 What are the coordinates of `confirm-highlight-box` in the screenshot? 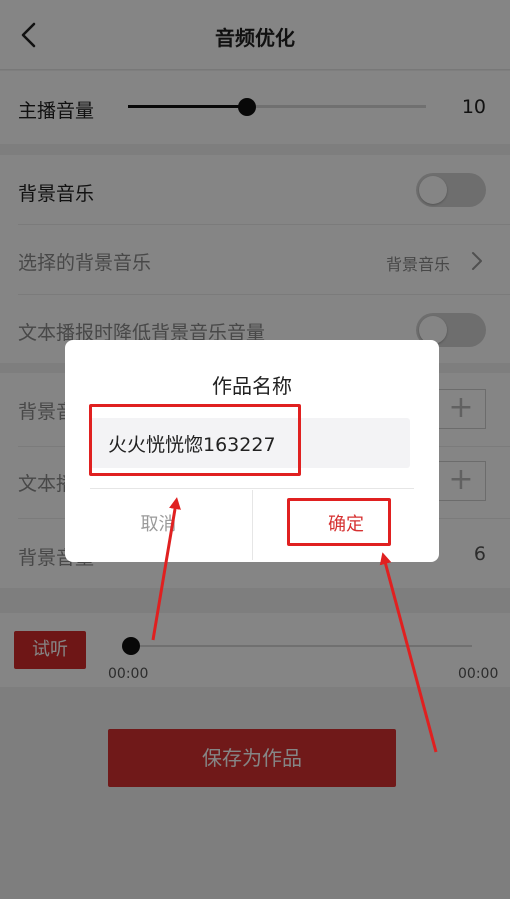 It's located at (339, 522).